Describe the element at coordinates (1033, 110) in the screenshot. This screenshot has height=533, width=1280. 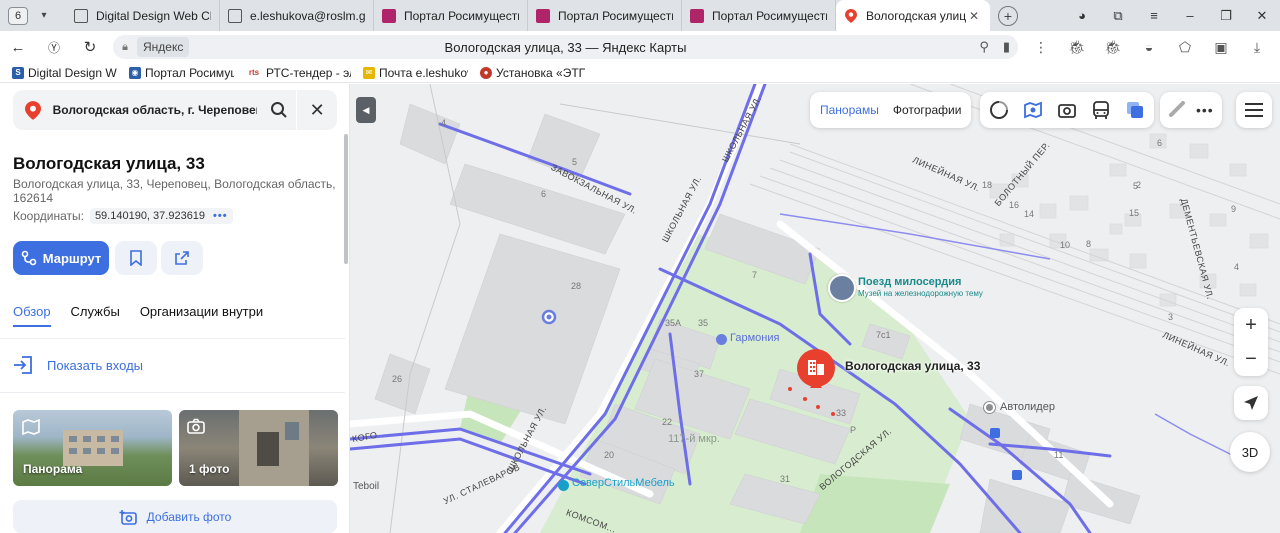
I see `panorama-layer-icon` at that location.